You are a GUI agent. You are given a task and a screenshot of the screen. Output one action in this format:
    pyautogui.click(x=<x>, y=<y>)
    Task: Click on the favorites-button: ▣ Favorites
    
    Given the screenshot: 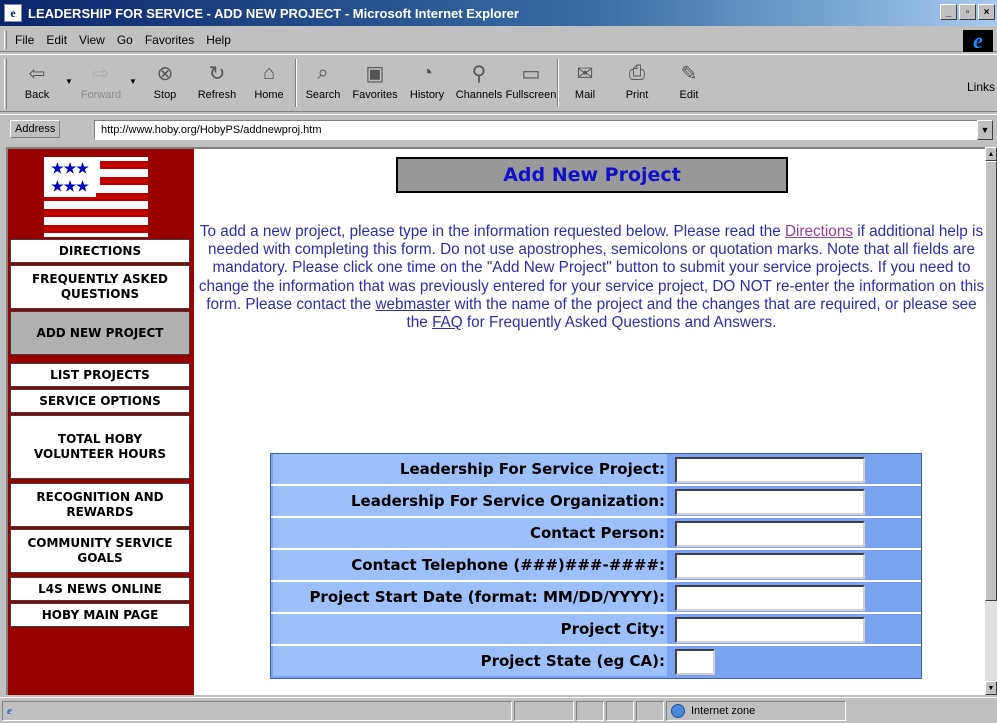 What is the action you would take?
    pyautogui.click(x=375, y=82)
    